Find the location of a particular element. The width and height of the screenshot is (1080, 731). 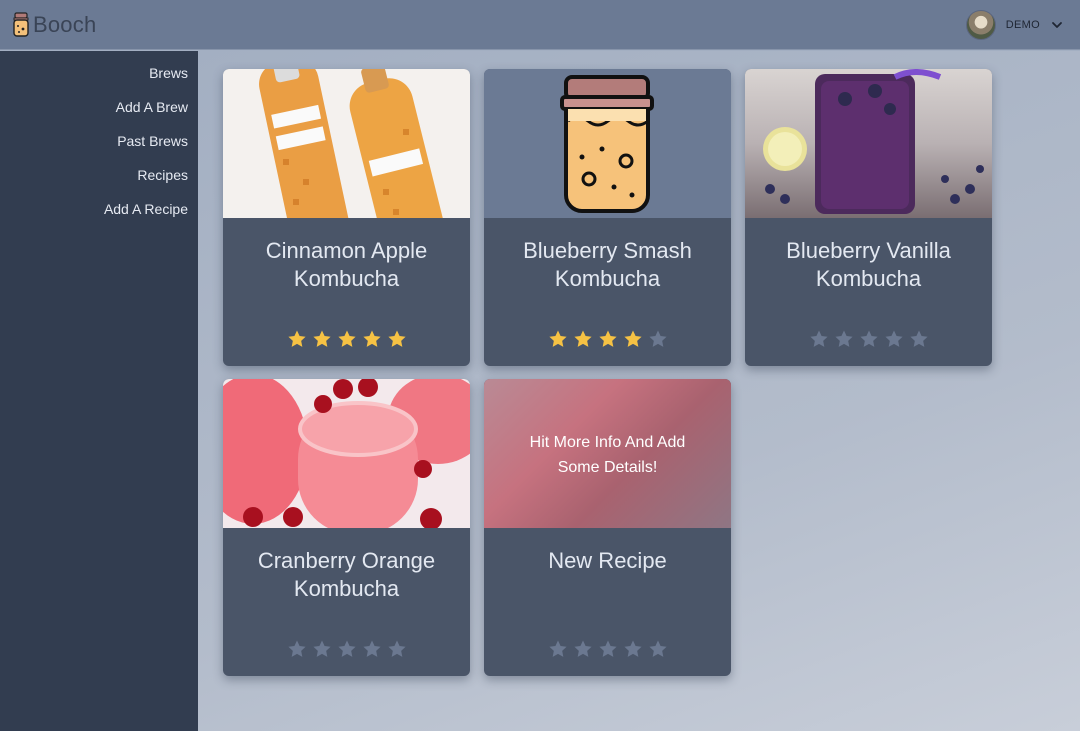

recipe-title-line: Blueberry Vanilla is located at coordinates (868, 250).